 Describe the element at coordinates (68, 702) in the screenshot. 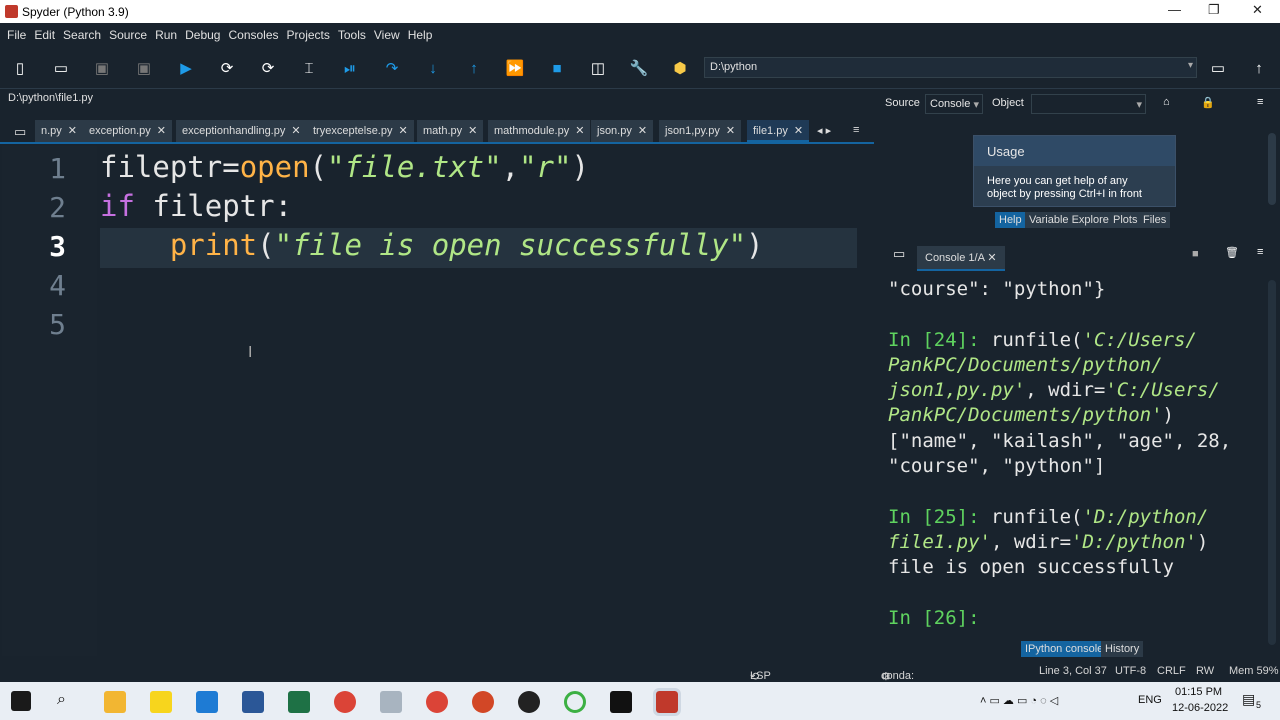

I see `search-icon: ⌕` at that location.